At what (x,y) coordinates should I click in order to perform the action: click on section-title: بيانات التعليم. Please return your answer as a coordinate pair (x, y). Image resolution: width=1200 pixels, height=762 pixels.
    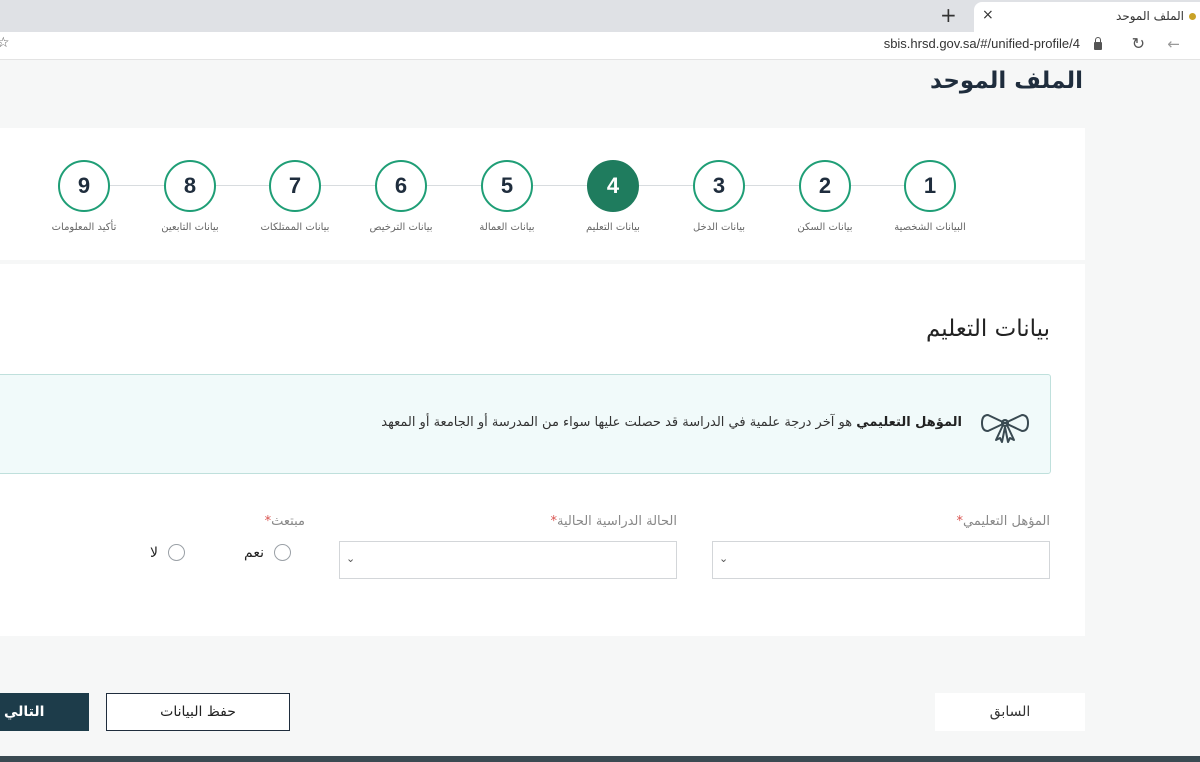
    Looking at the image, I should click on (987, 329).